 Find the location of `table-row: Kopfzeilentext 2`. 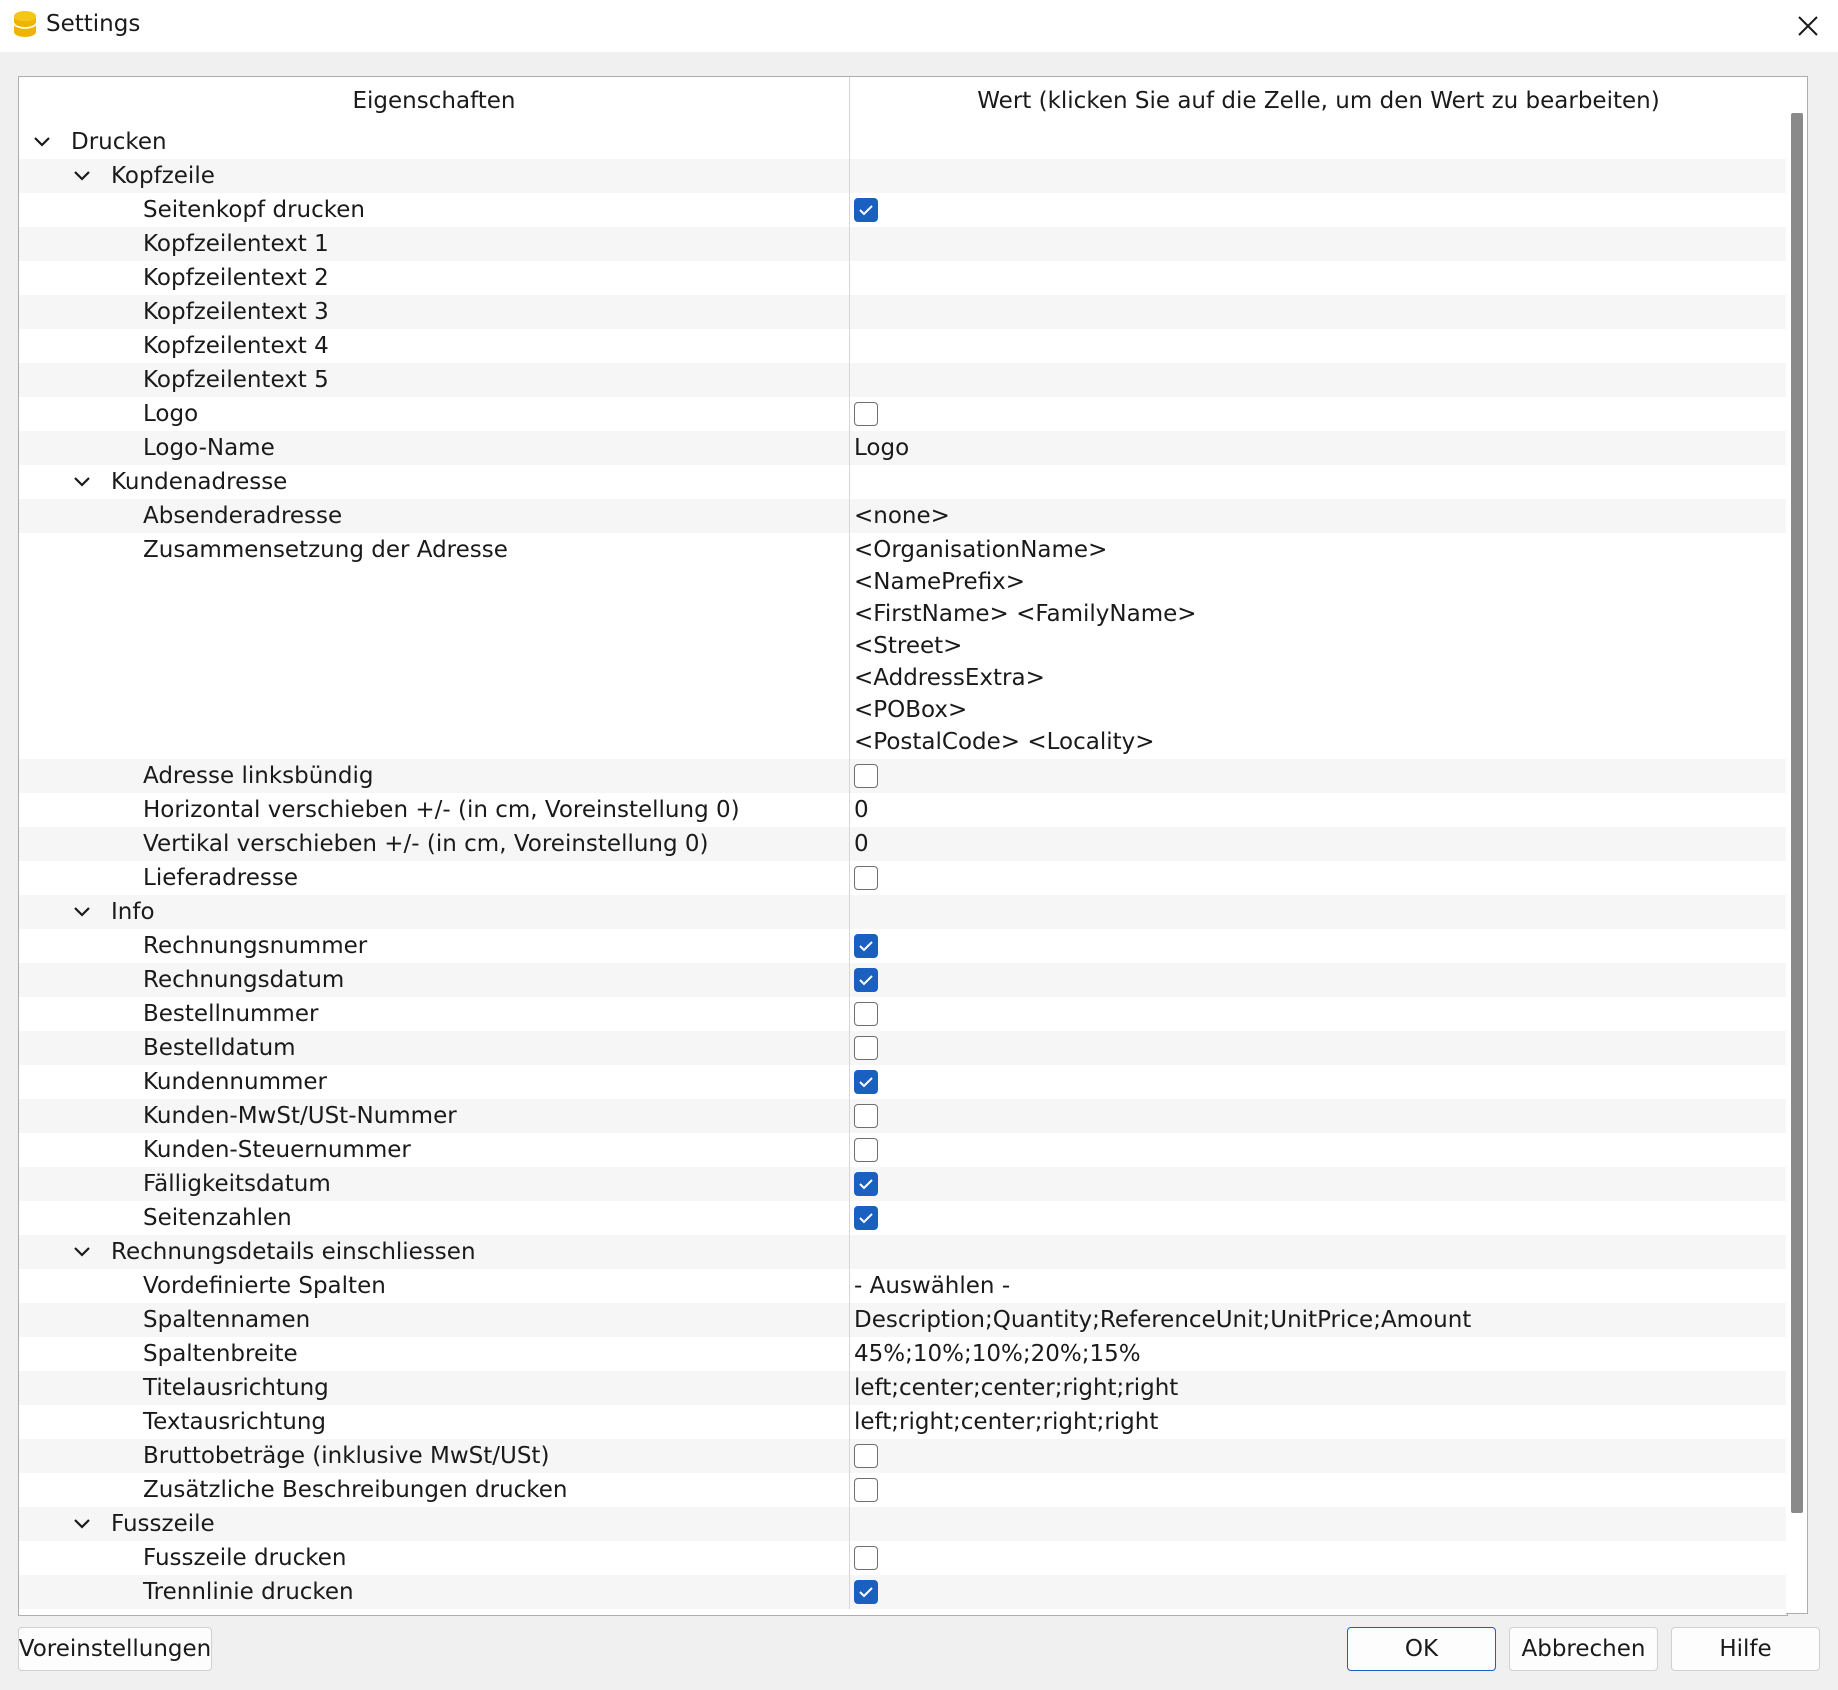

table-row: Kopfzeilentext 2 is located at coordinates (903, 278).